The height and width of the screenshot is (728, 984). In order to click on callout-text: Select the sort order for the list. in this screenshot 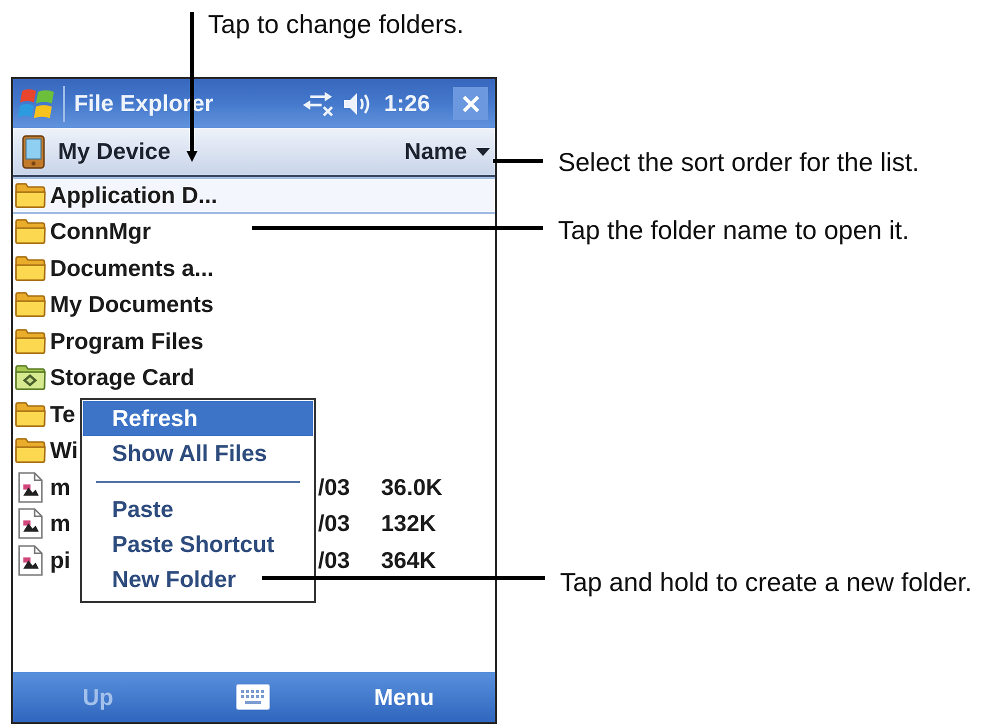, I will do `click(739, 162)`.